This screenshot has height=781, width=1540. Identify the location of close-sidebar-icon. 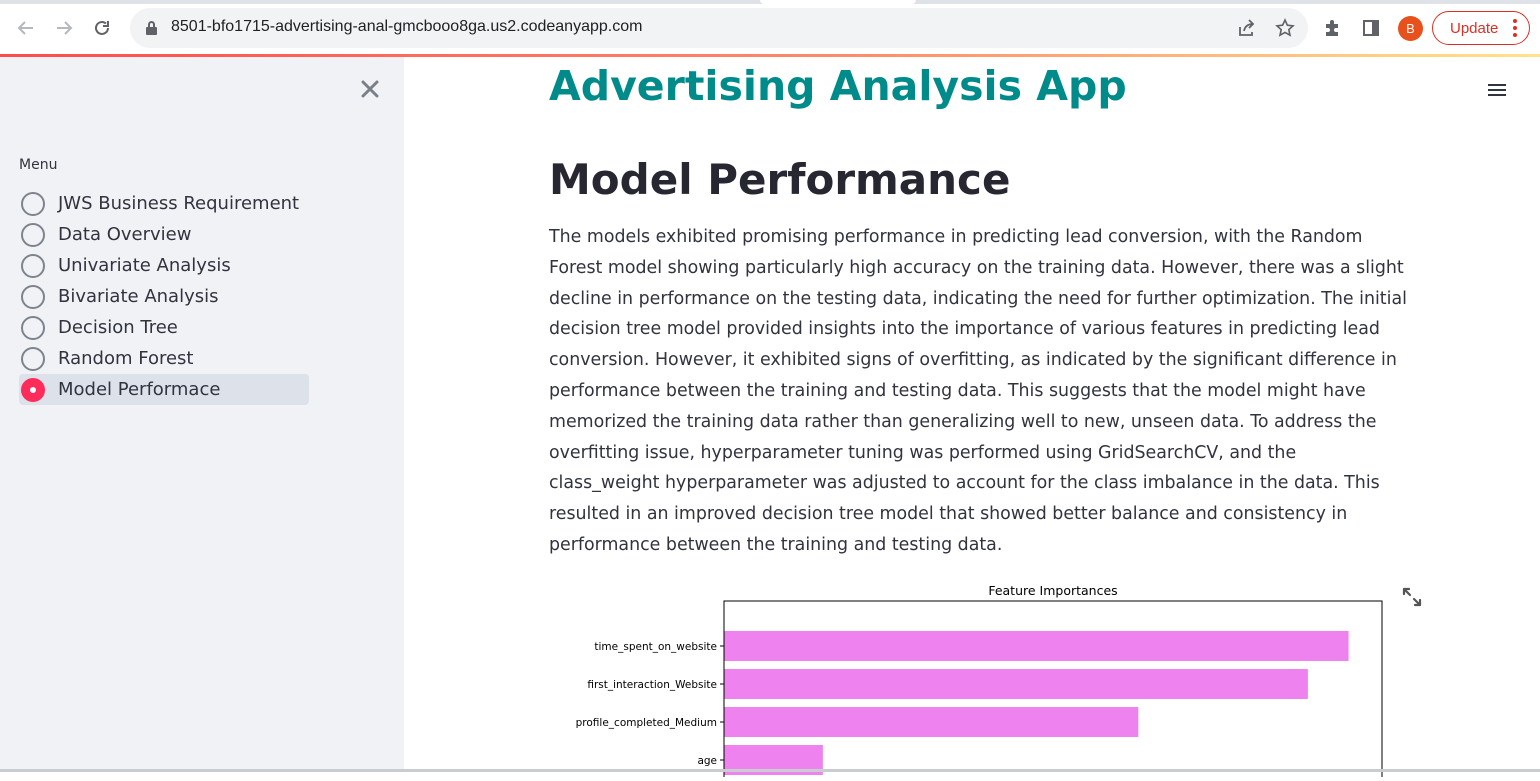
(370, 89).